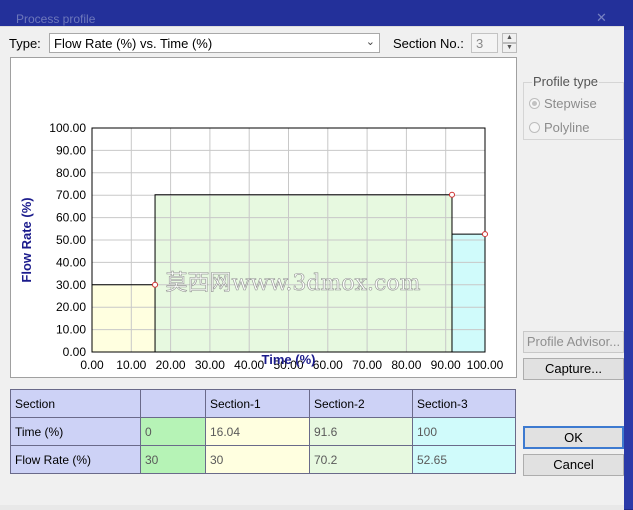  Describe the element at coordinates (71, 307) in the screenshot. I see `y-tick-label: 20.00` at that location.